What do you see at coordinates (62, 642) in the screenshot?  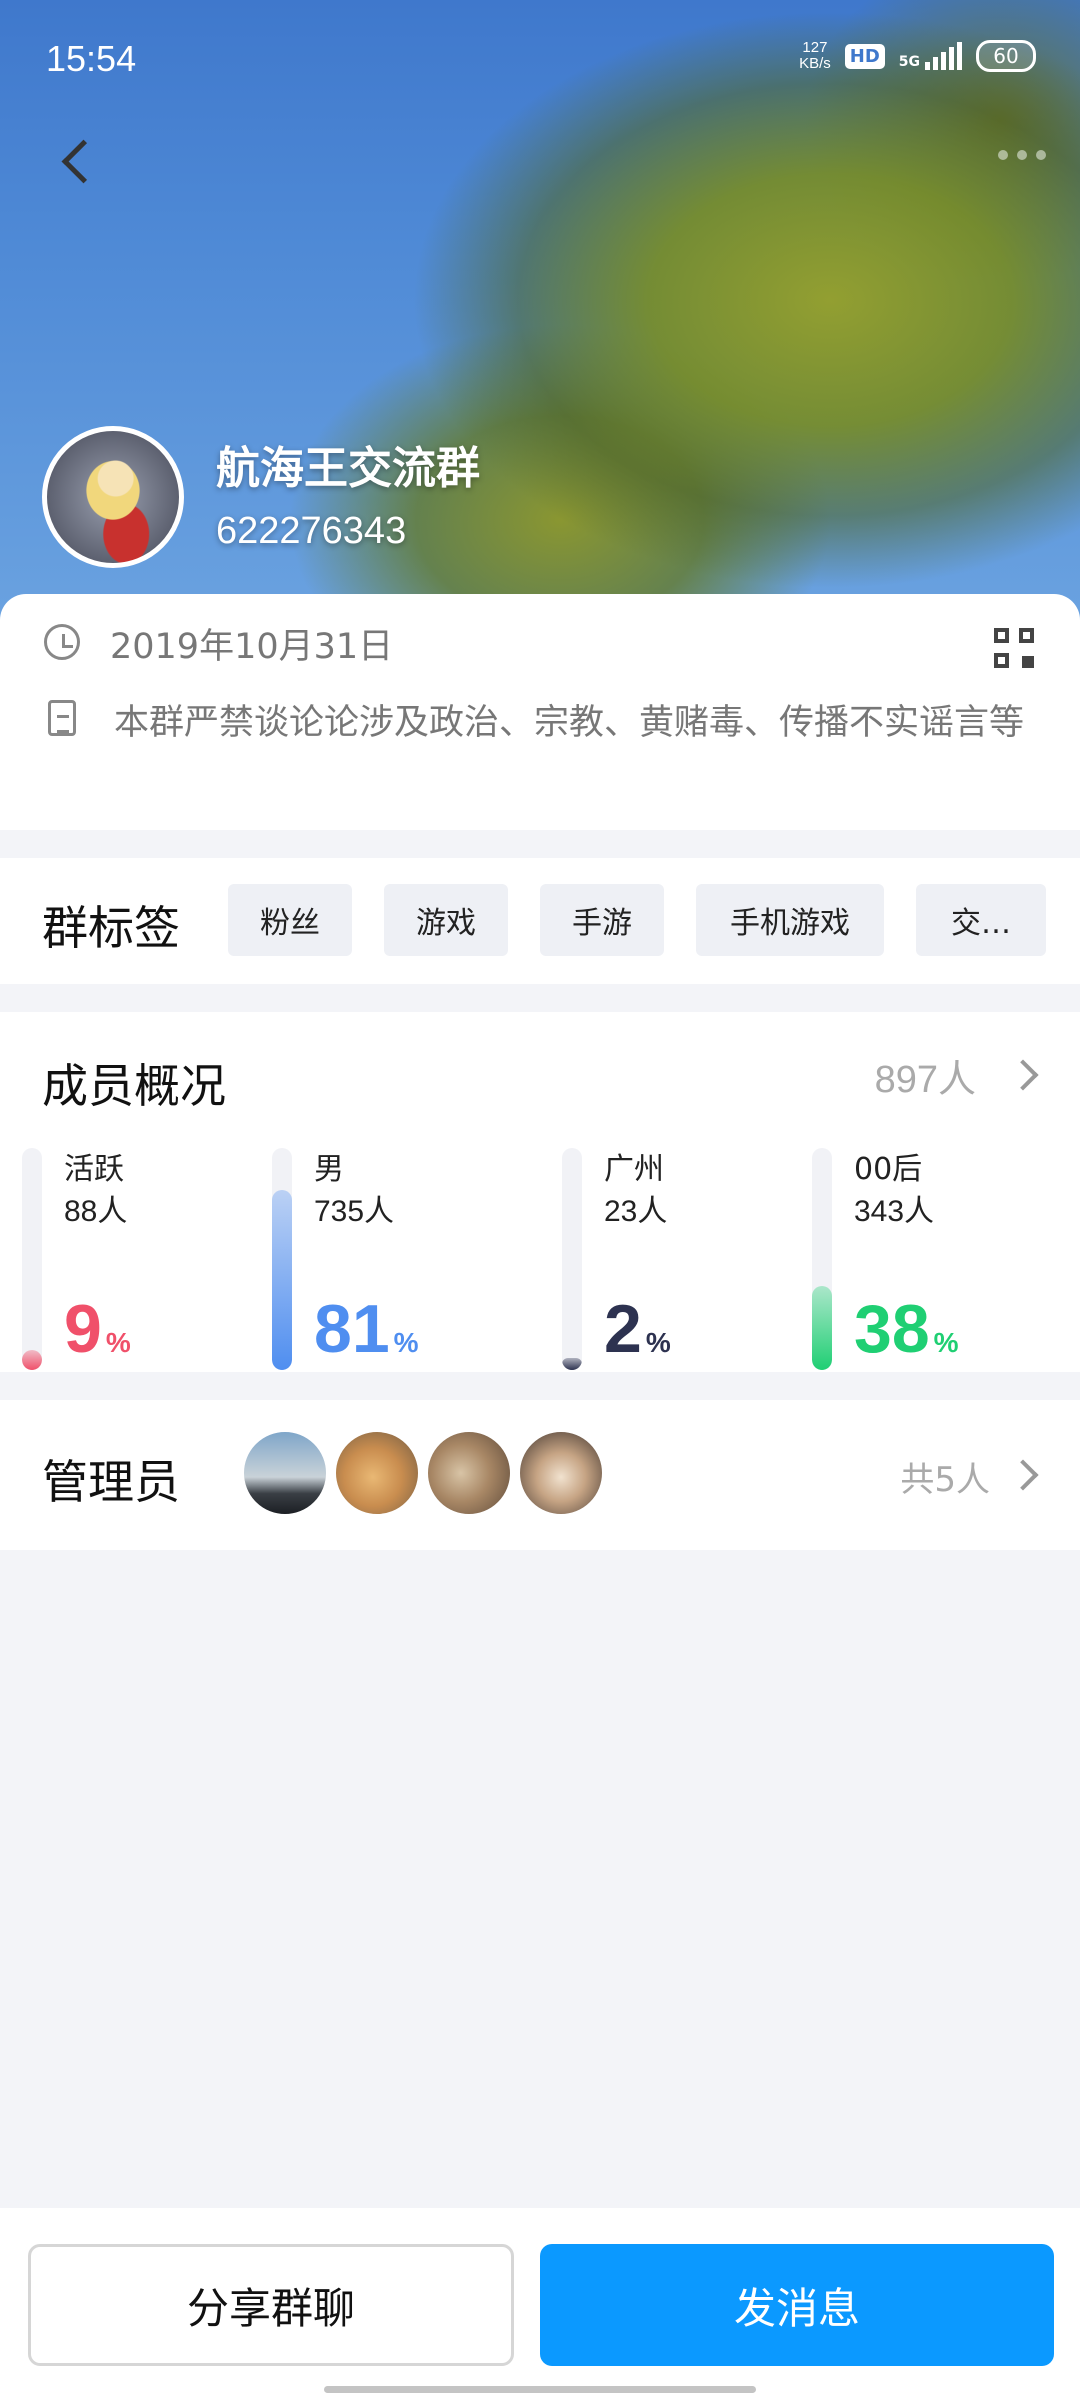 I see `clock-icon` at bounding box center [62, 642].